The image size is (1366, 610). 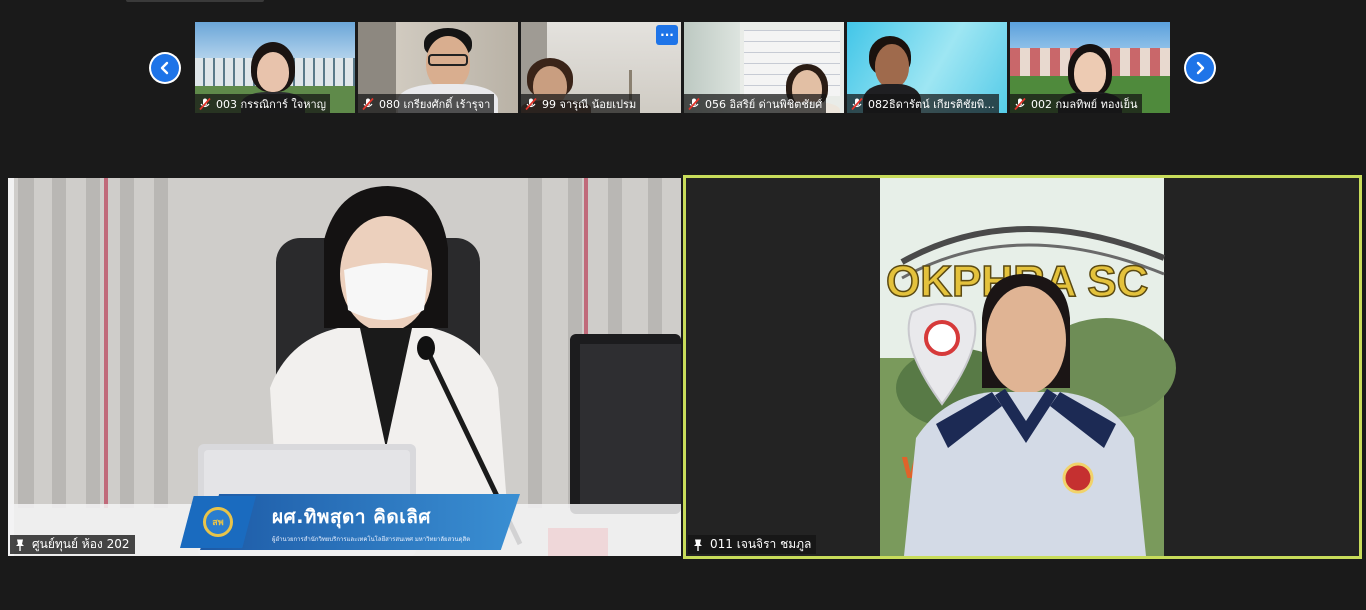 What do you see at coordinates (755, 103) in the screenshot?
I see `participant-name-label: 056 อิสริย์ ด่านพิชิตชัยศ์` at bounding box center [755, 103].